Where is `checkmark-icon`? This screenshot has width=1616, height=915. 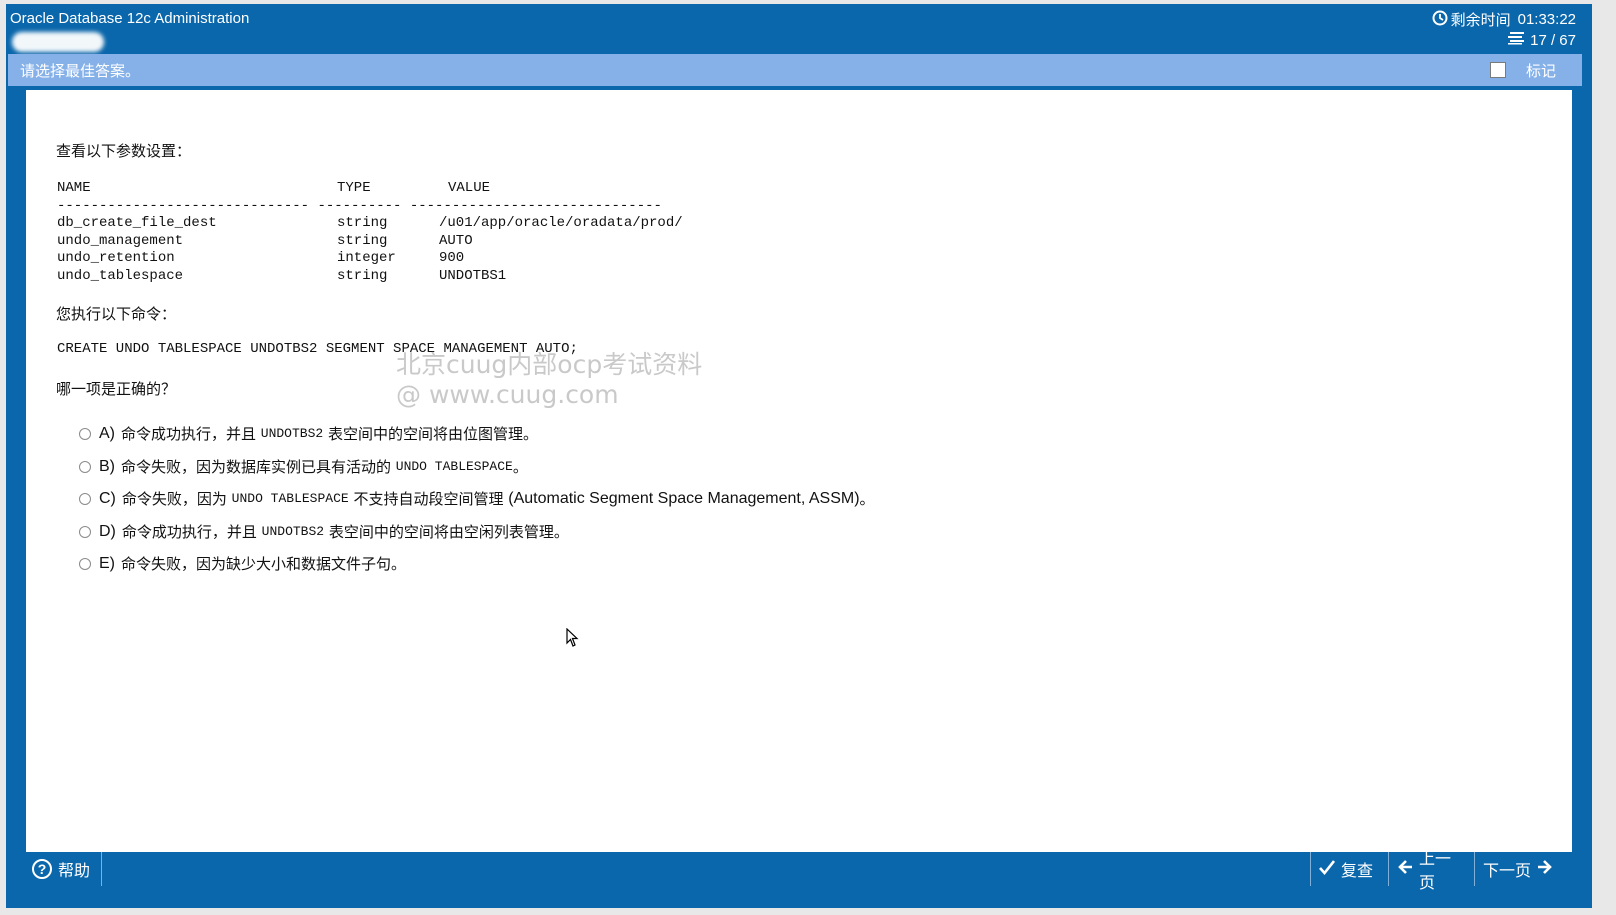
checkmark-icon is located at coordinates (1327, 869).